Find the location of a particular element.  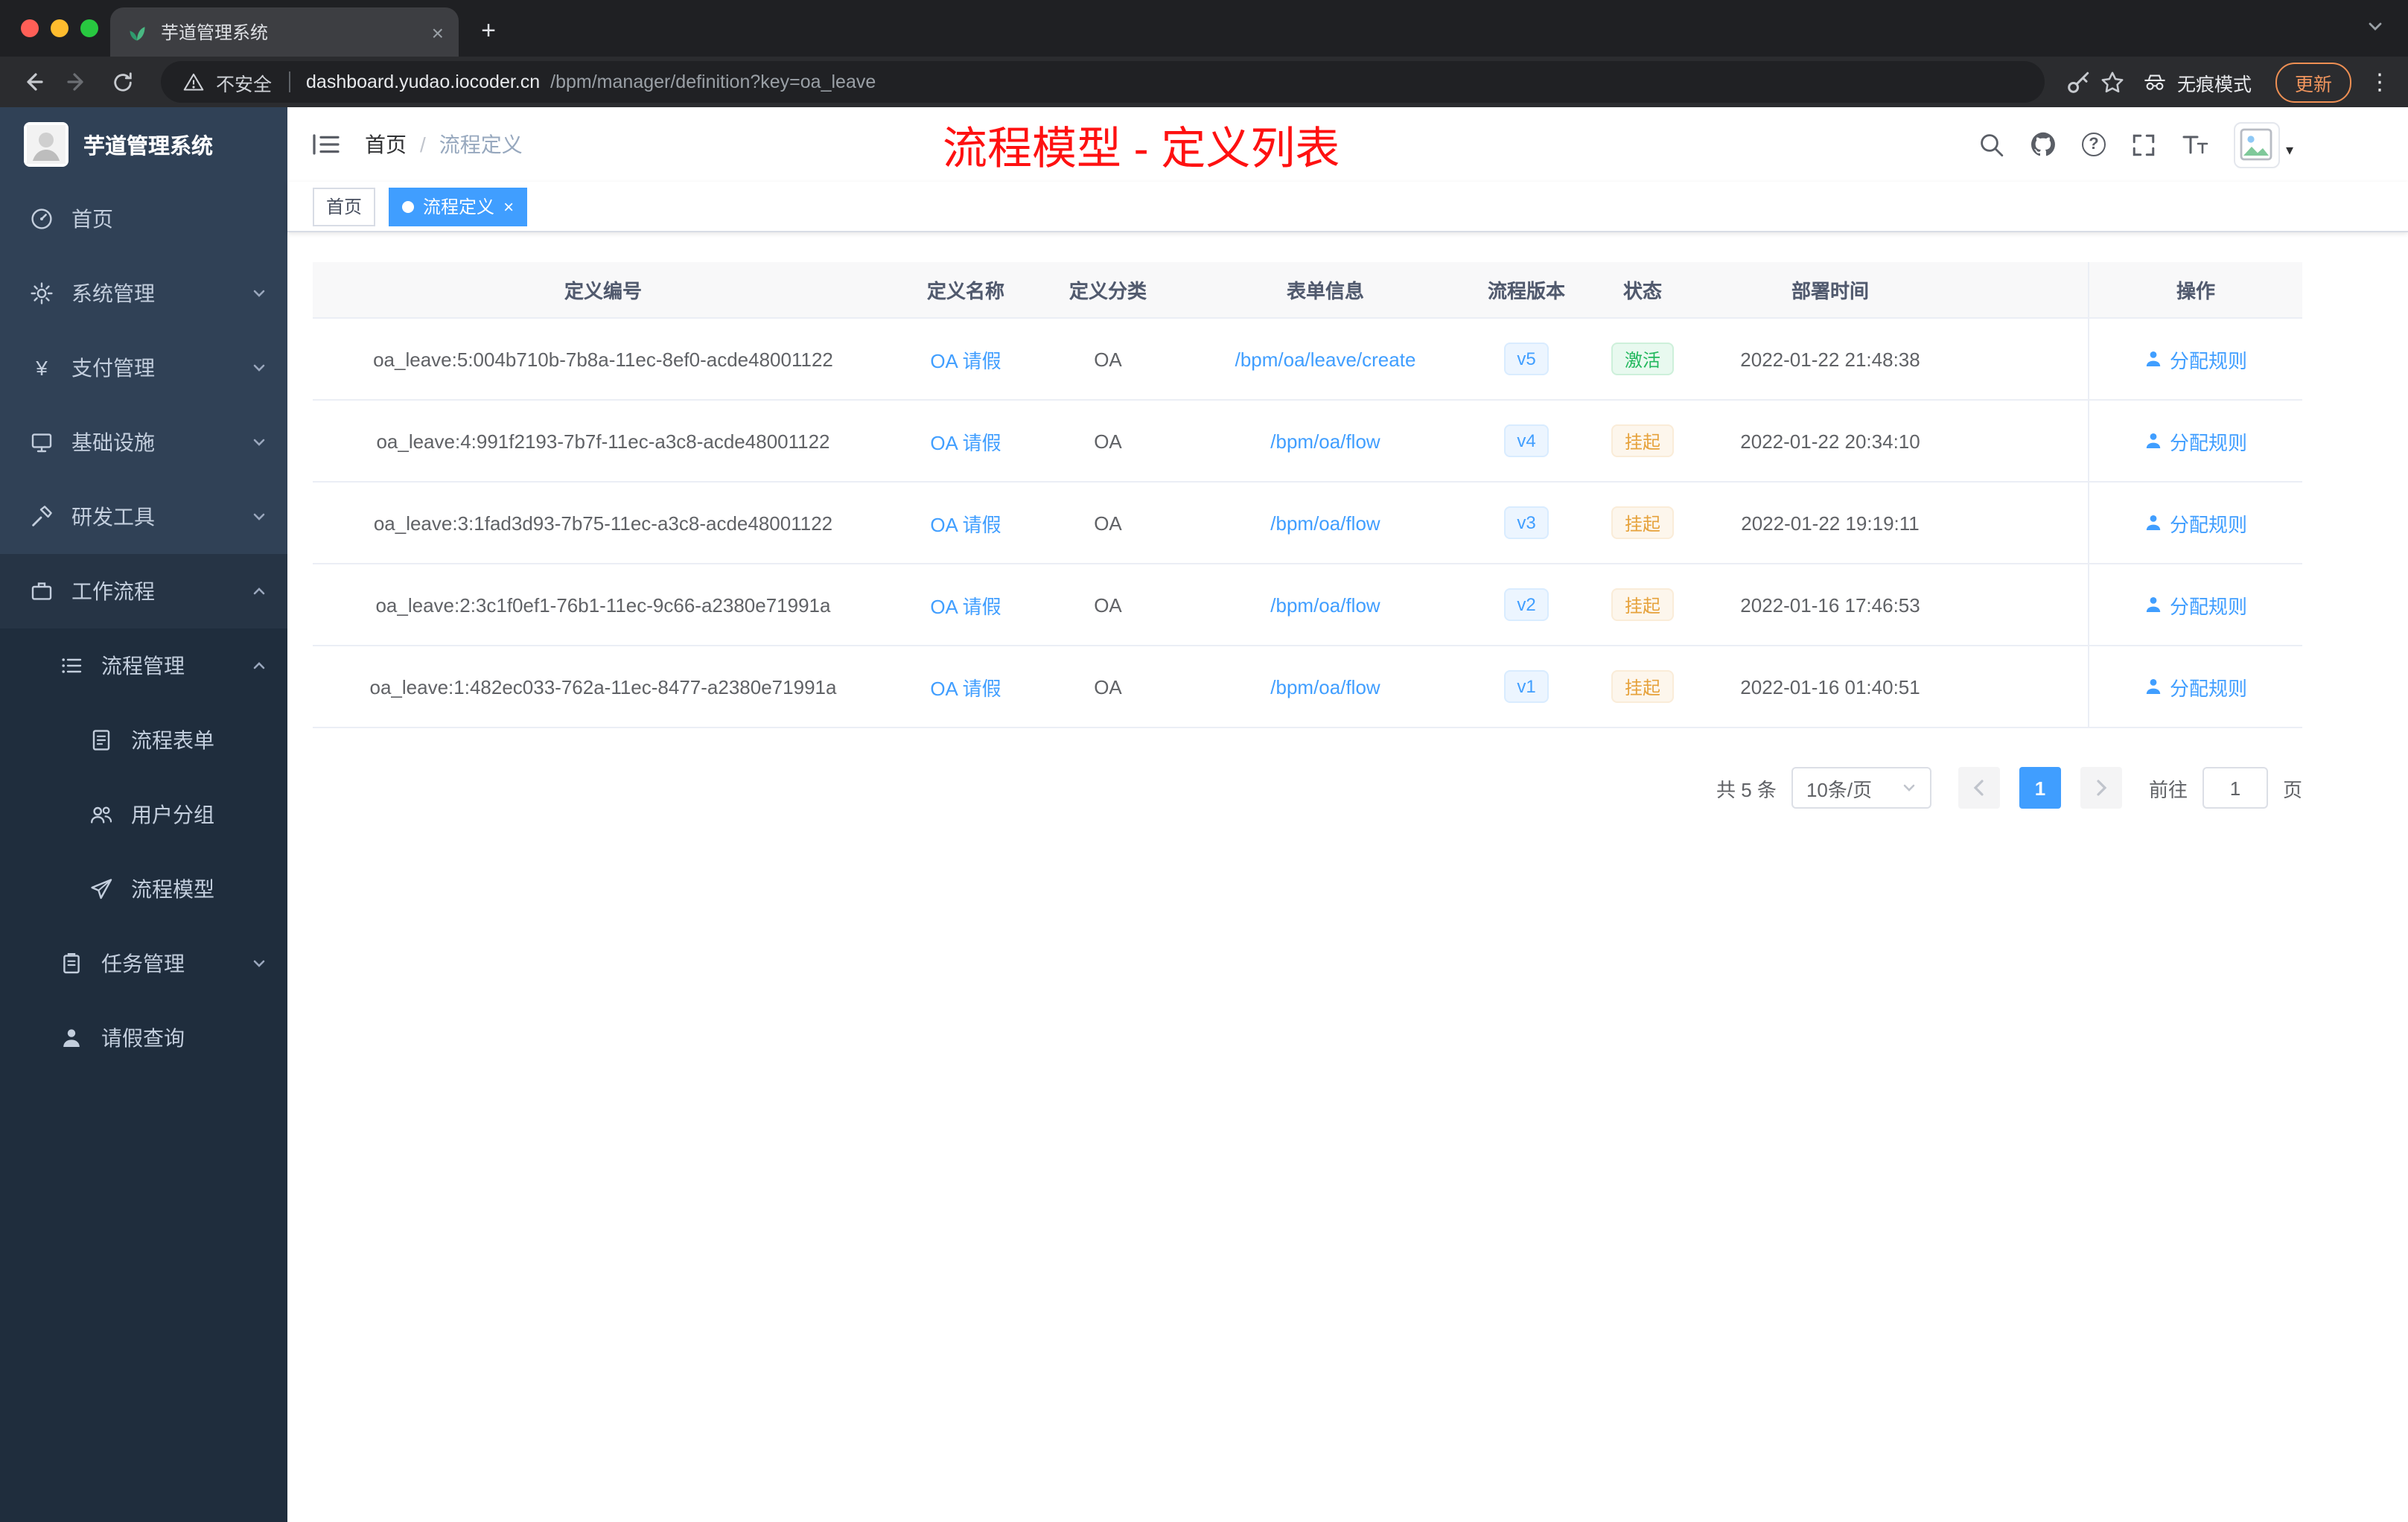

goto-page-input is located at coordinates (2235, 788).